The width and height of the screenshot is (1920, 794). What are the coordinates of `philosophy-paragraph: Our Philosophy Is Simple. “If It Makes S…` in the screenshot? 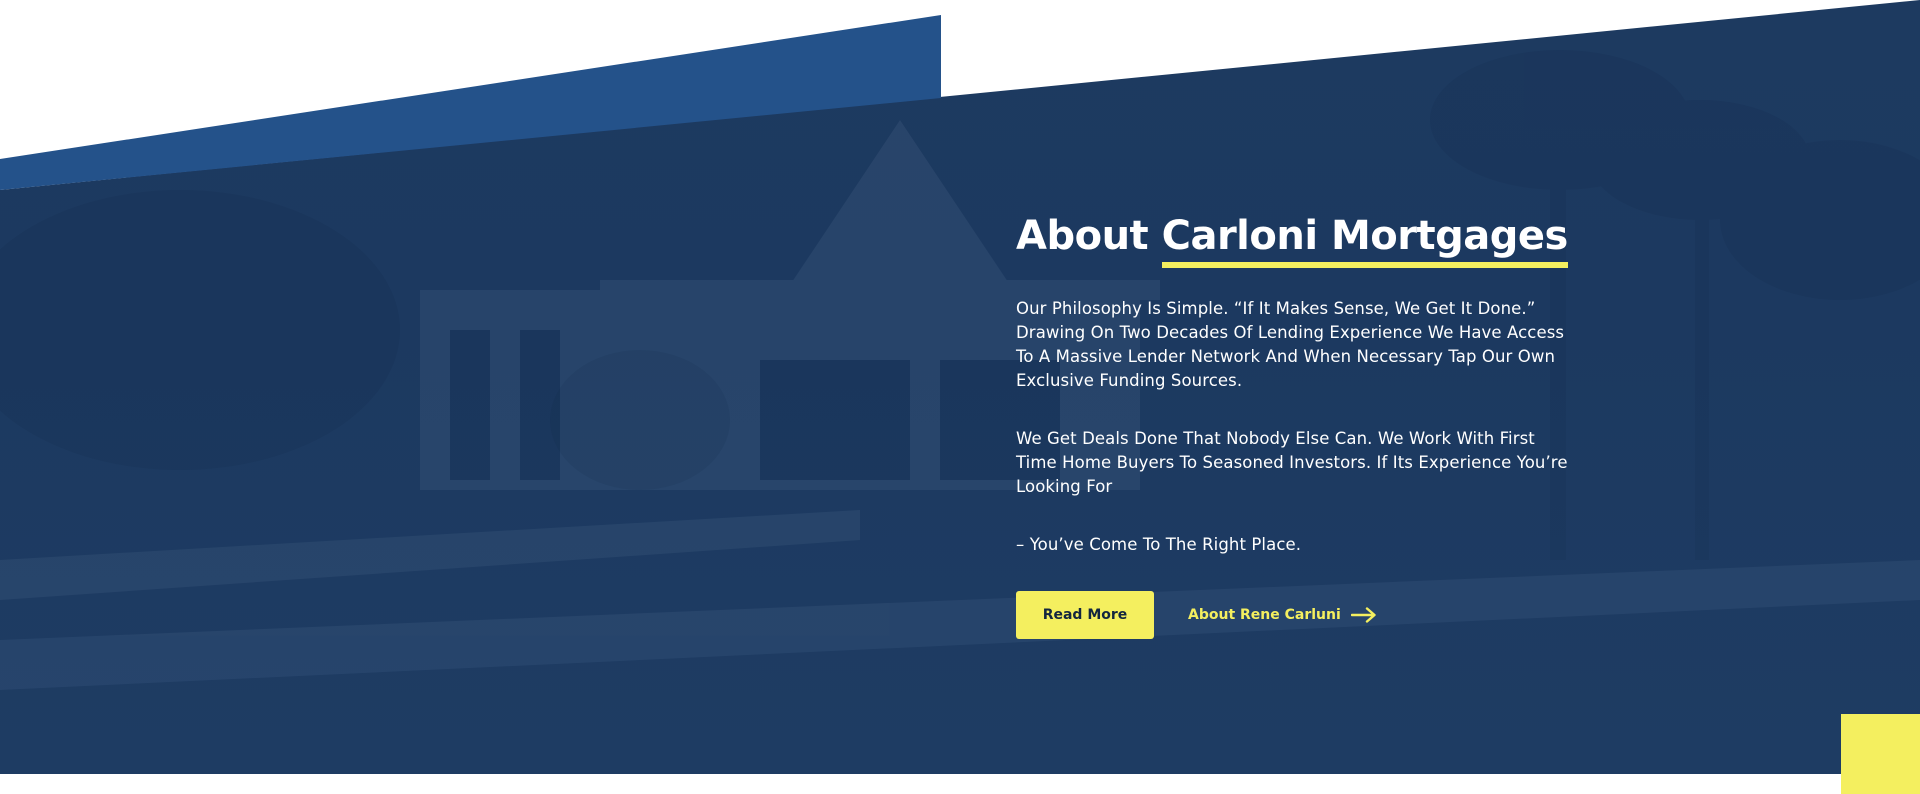 It's located at (1290, 344).